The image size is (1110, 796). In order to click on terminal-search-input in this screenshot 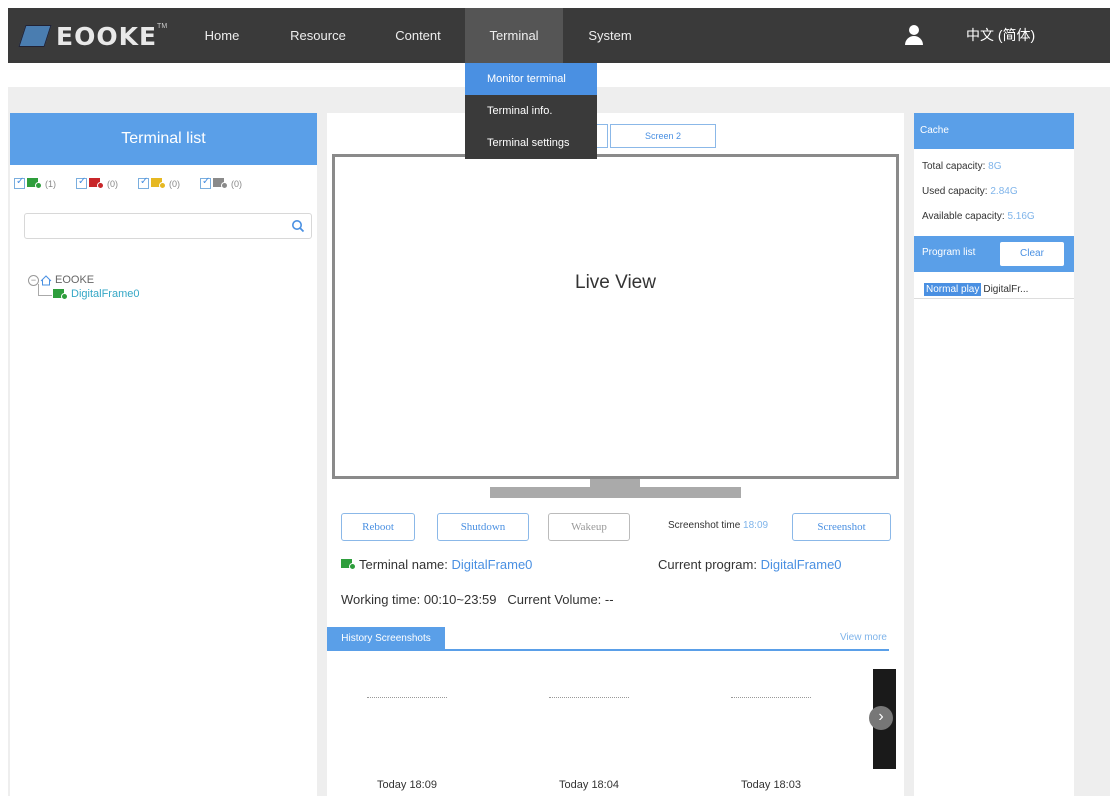, I will do `click(150, 226)`.